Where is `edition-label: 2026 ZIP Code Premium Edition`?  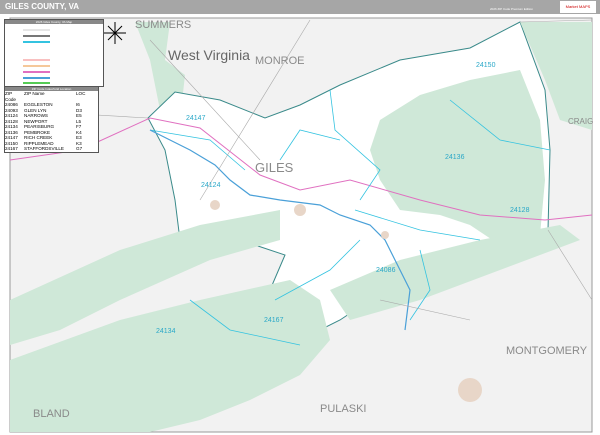
edition-label: 2026 ZIP Code Premium Edition is located at coordinates (511, 9).